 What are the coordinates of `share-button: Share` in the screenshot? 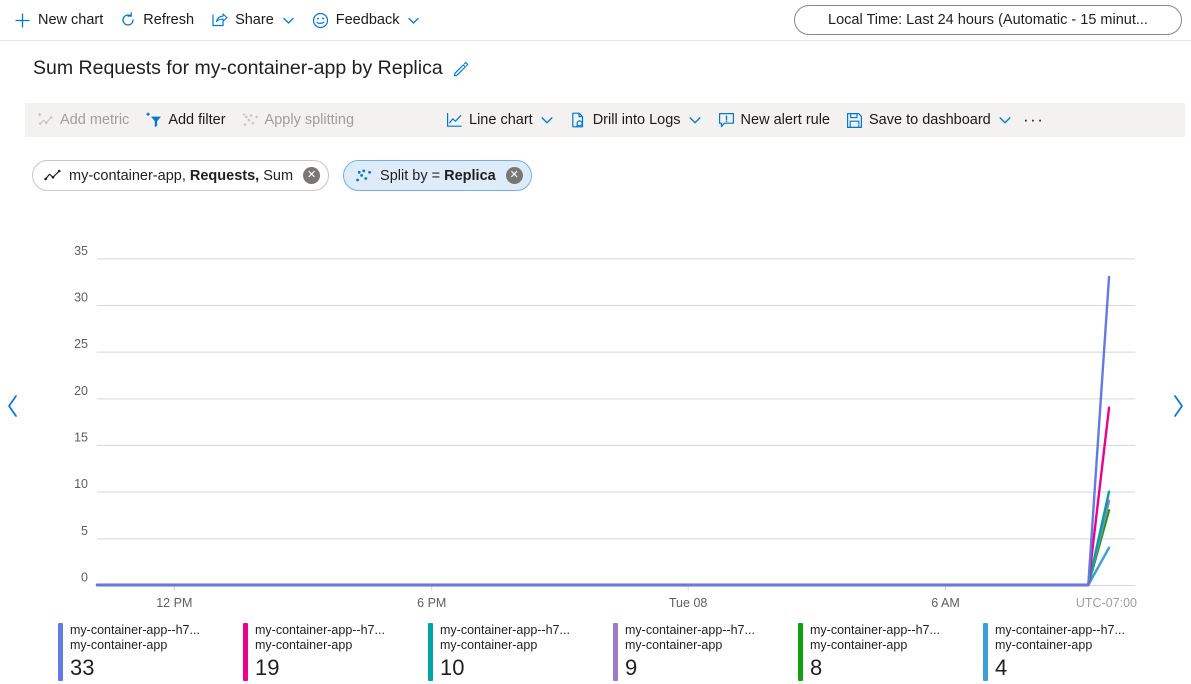 It's located at (255, 20).